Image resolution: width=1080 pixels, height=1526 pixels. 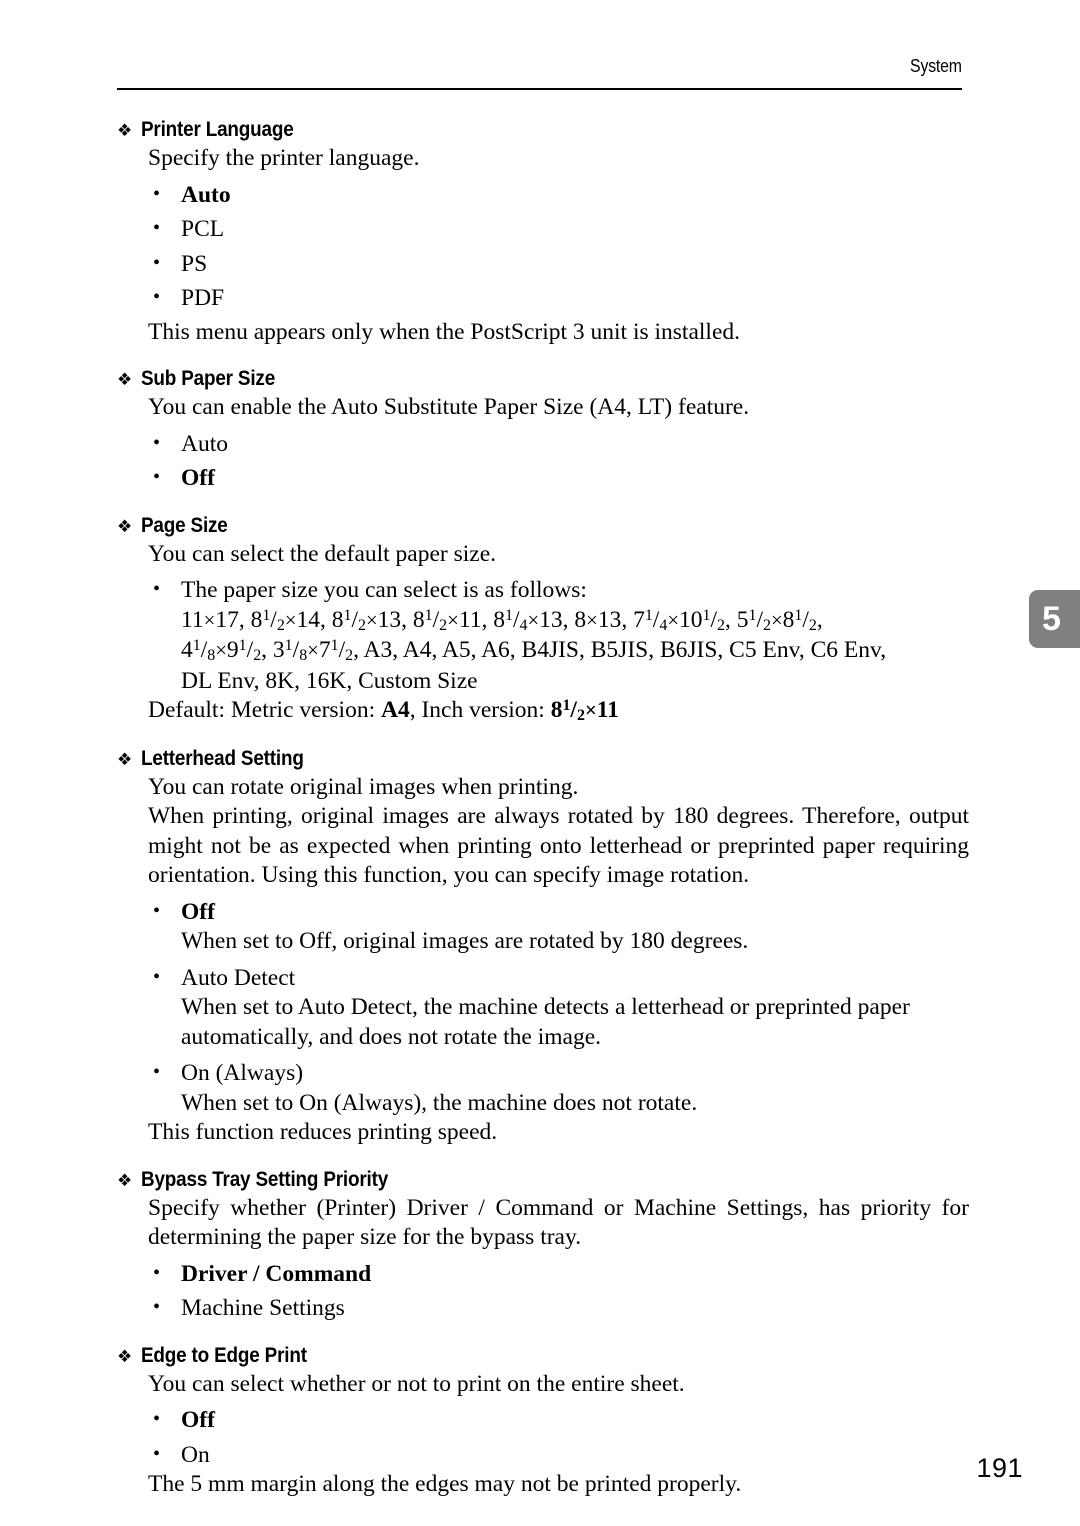 I want to click on section-heading: ❖ Sub Paper Size, so click(x=543, y=379).